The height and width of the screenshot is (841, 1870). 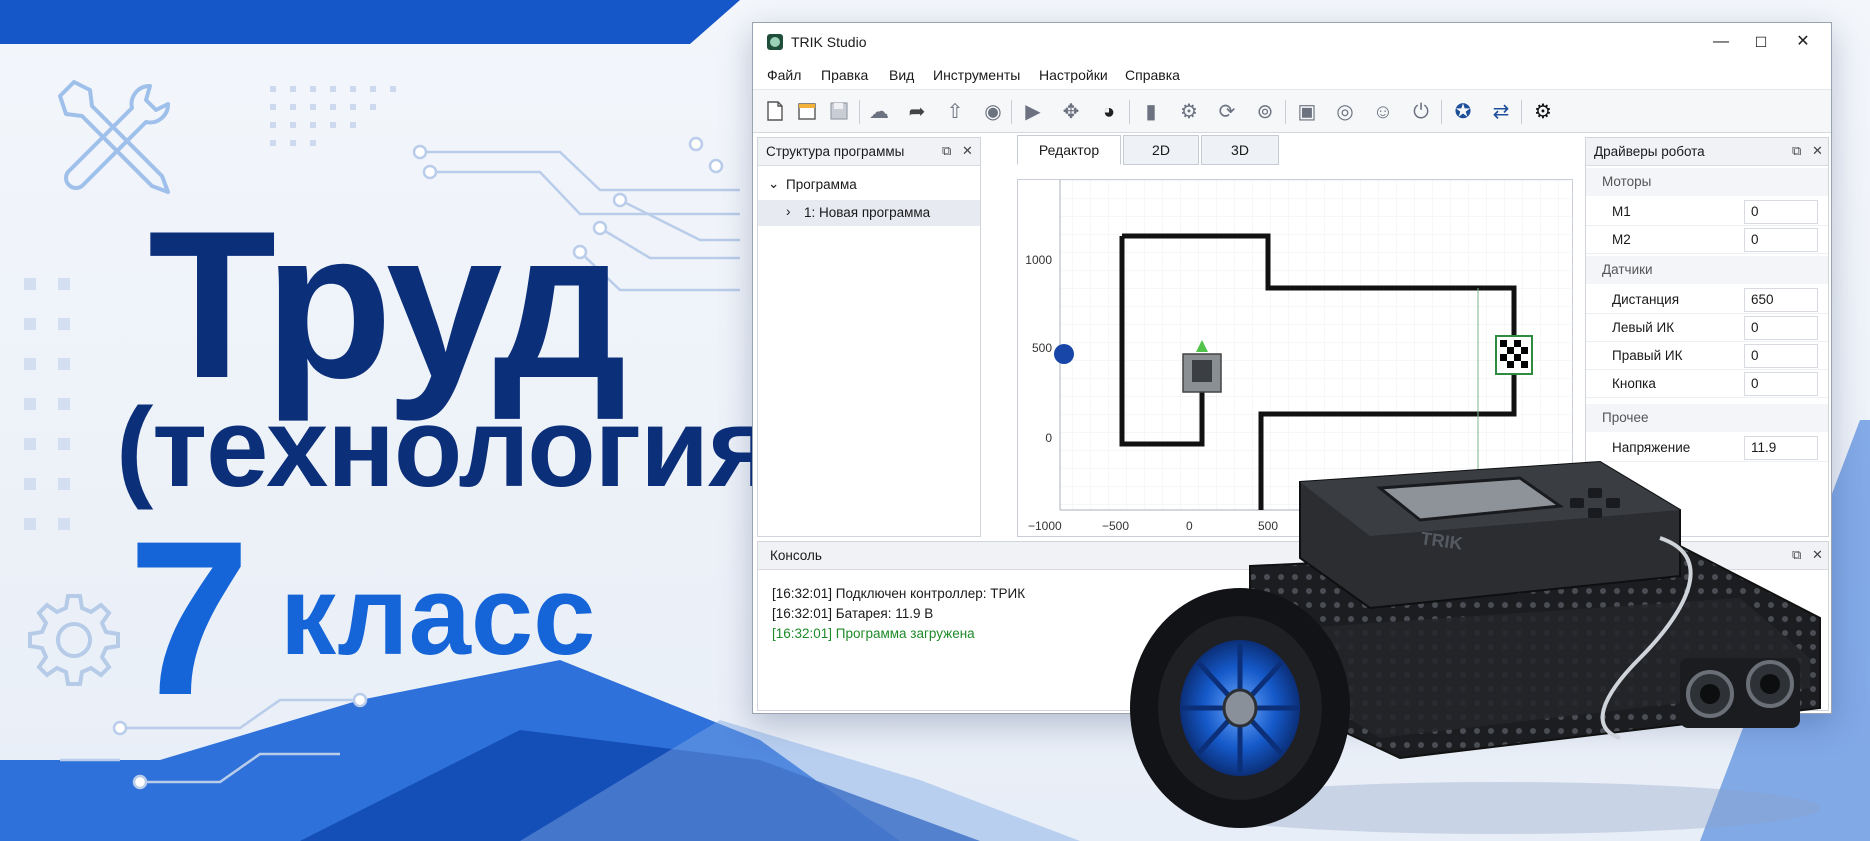 I want to click on tree-item-new-program: › 1: Новая программа, so click(x=869, y=213).